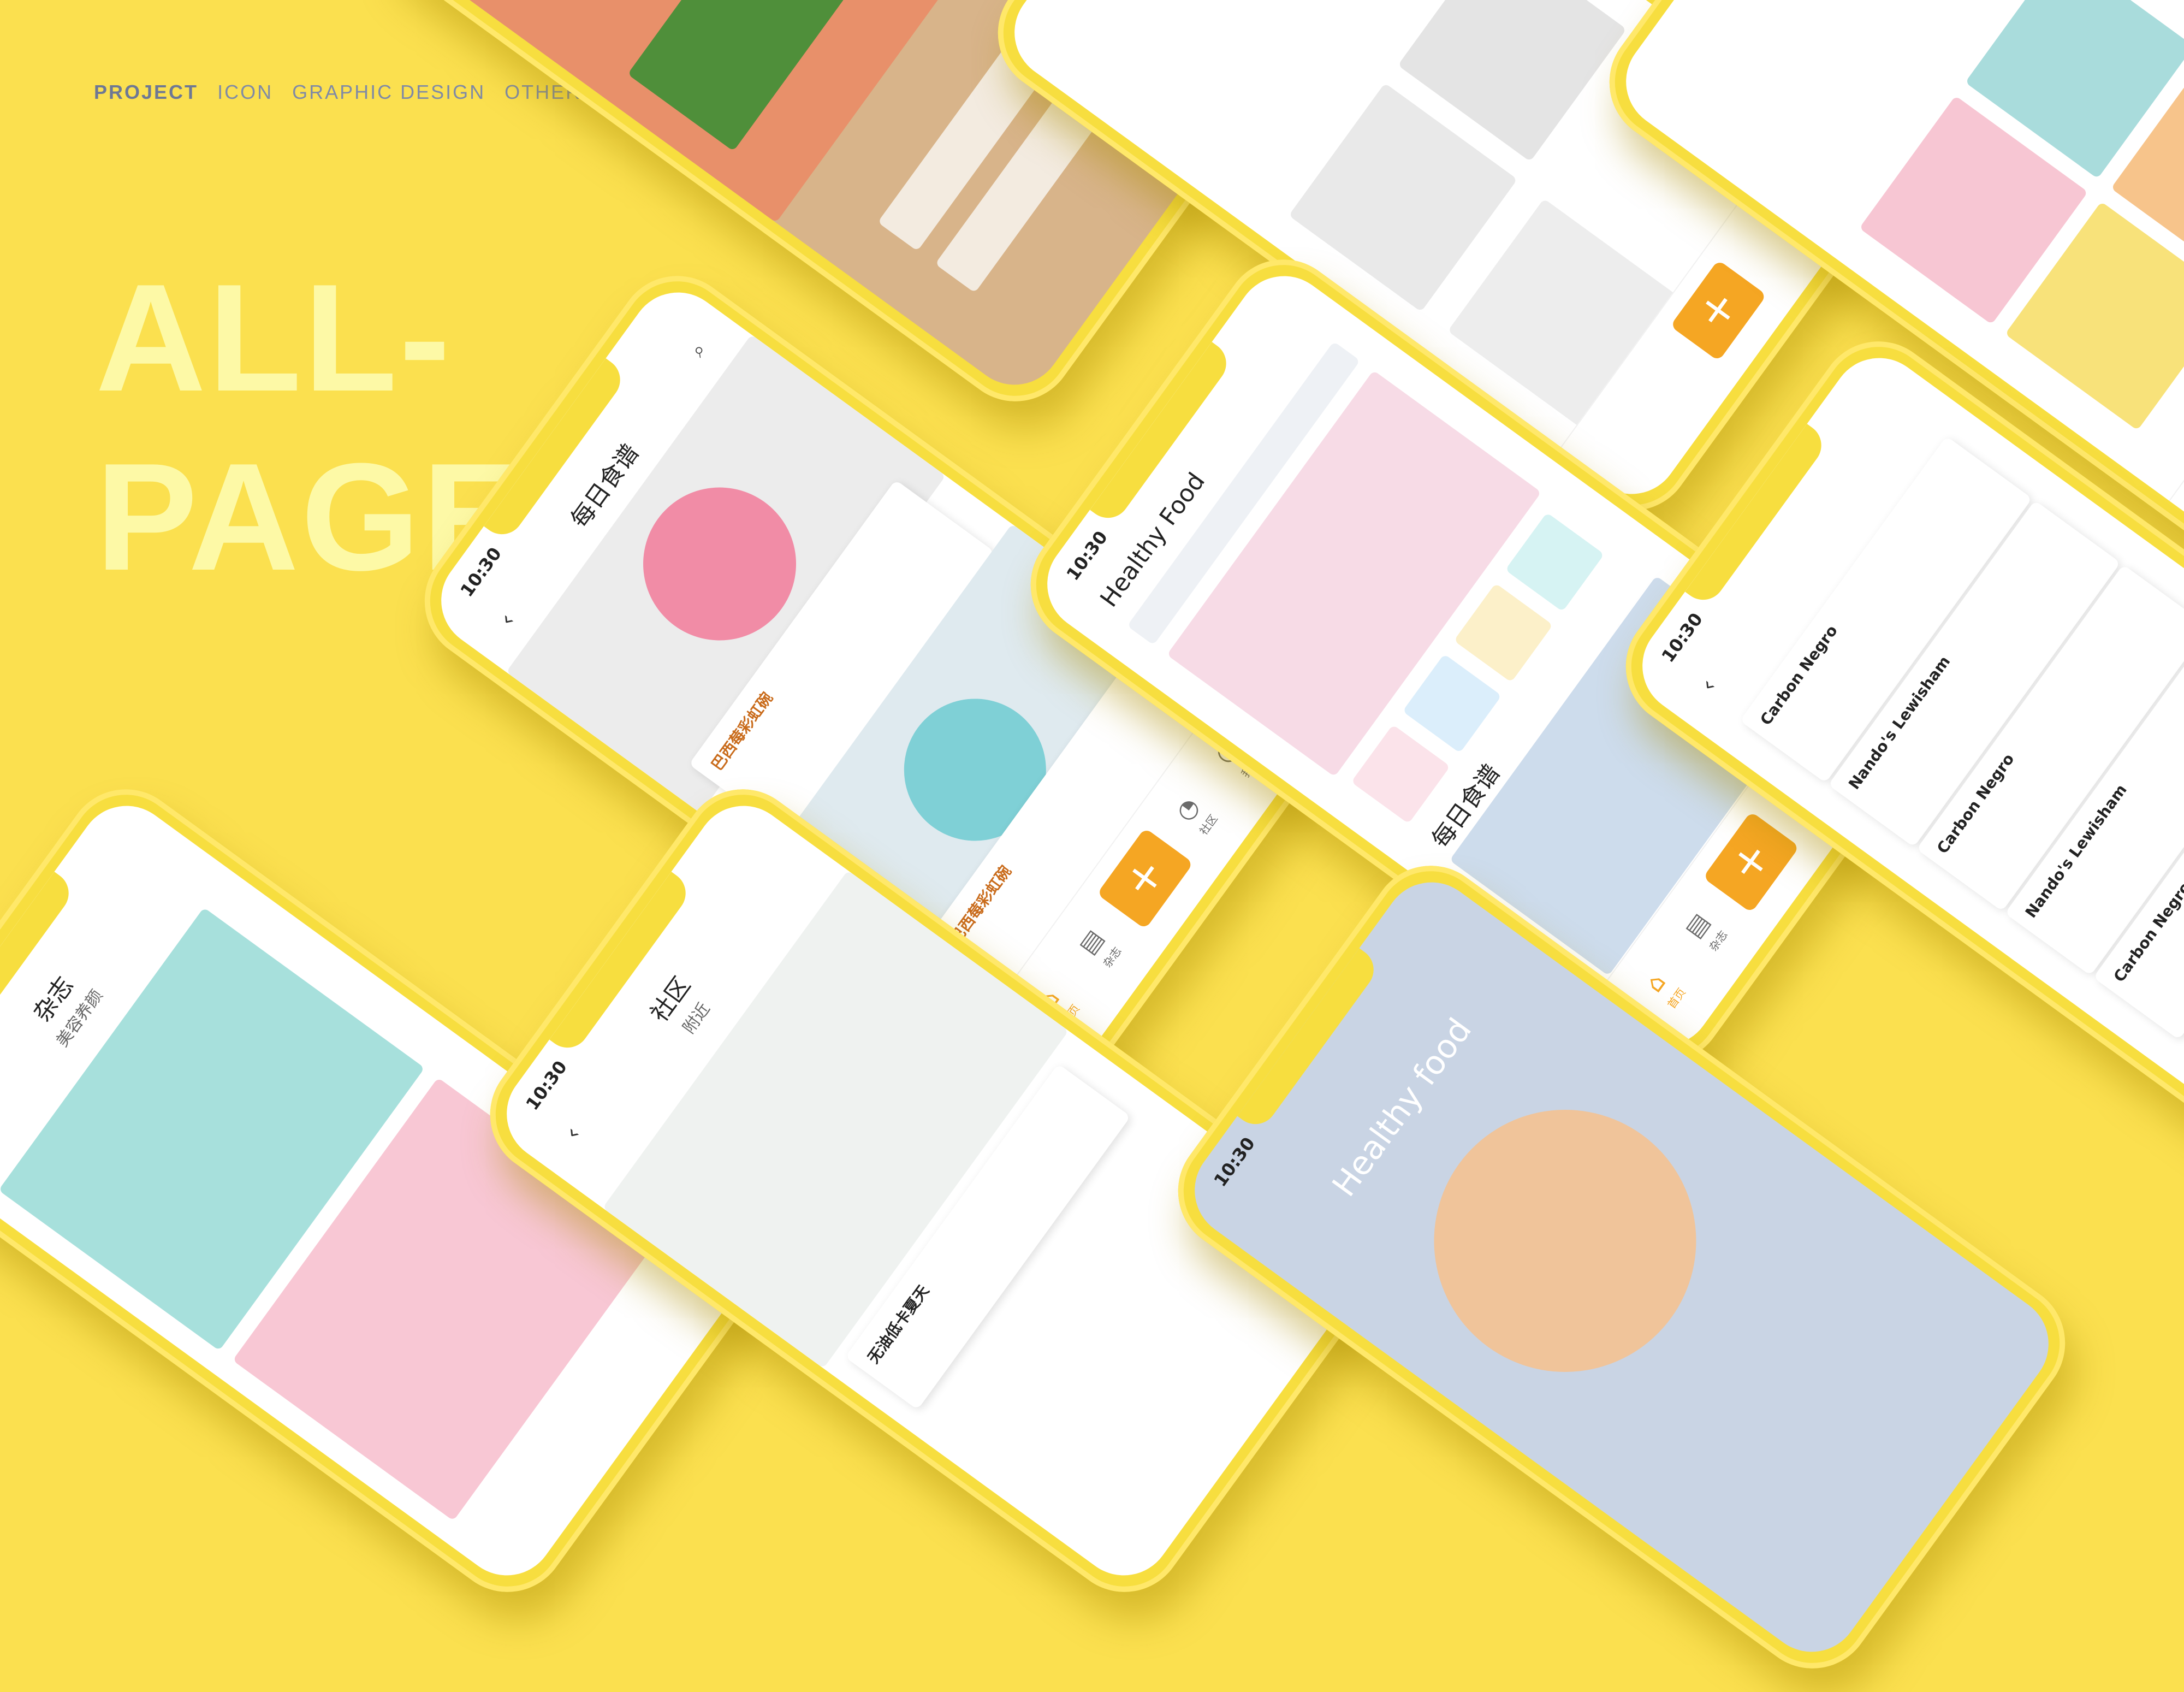 The width and height of the screenshot is (2184, 1692). Describe the element at coordinates (1401, 774) in the screenshot. I see `category-pink` at that location.